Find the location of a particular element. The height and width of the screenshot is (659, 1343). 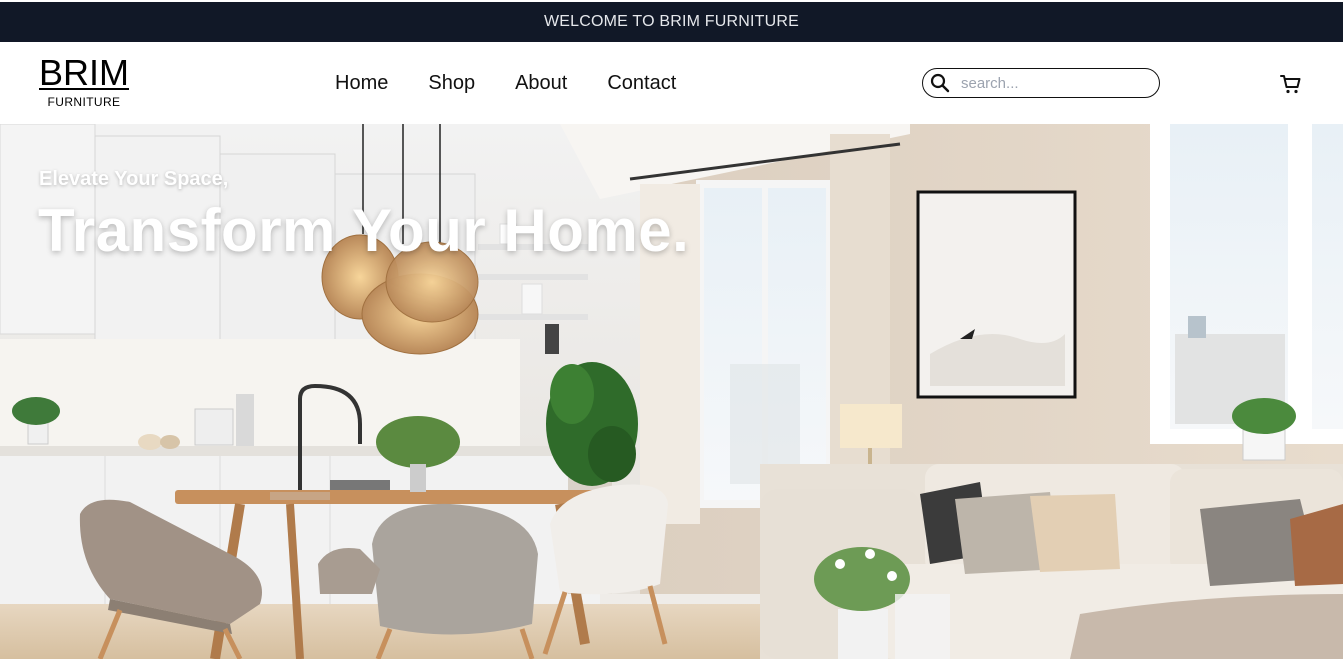

search-box is located at coordinates (1041, 83).